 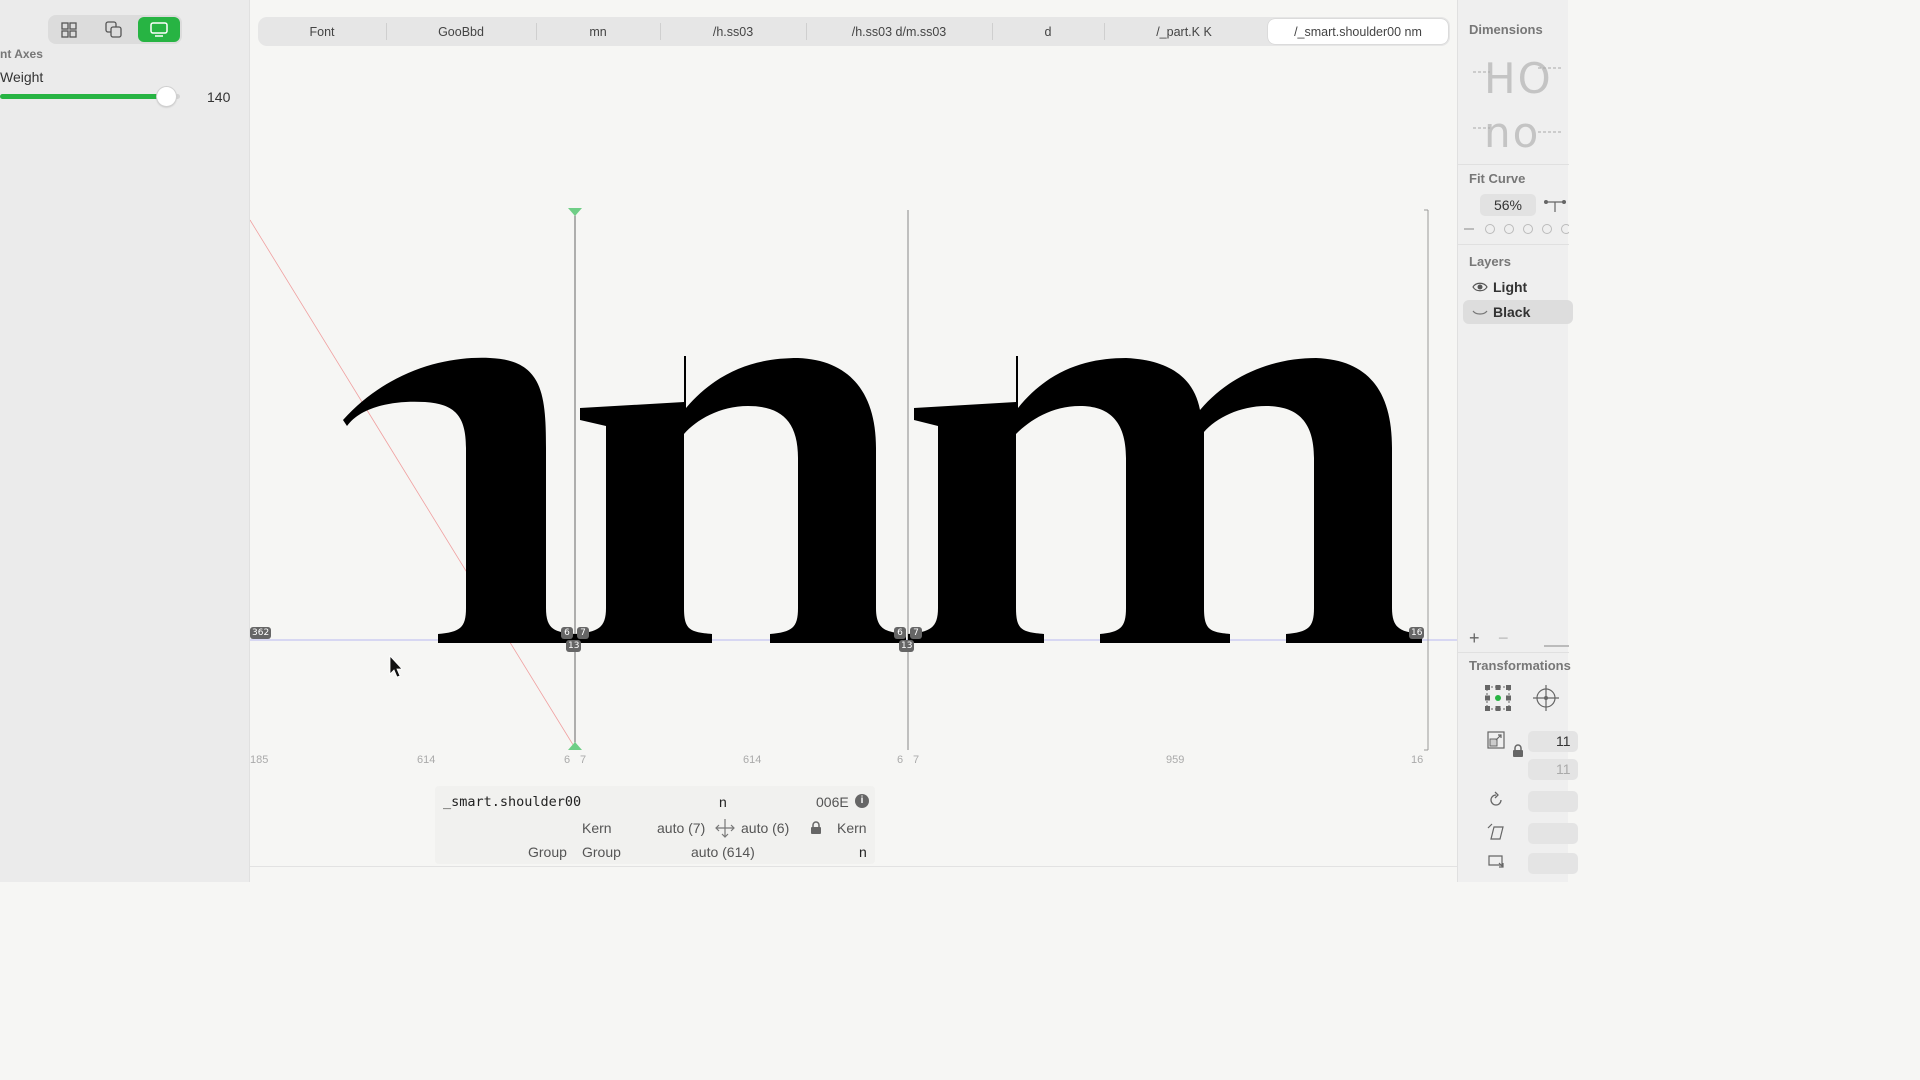 I want to click on layer-name-light: Light, so click(x=1510, y=287).